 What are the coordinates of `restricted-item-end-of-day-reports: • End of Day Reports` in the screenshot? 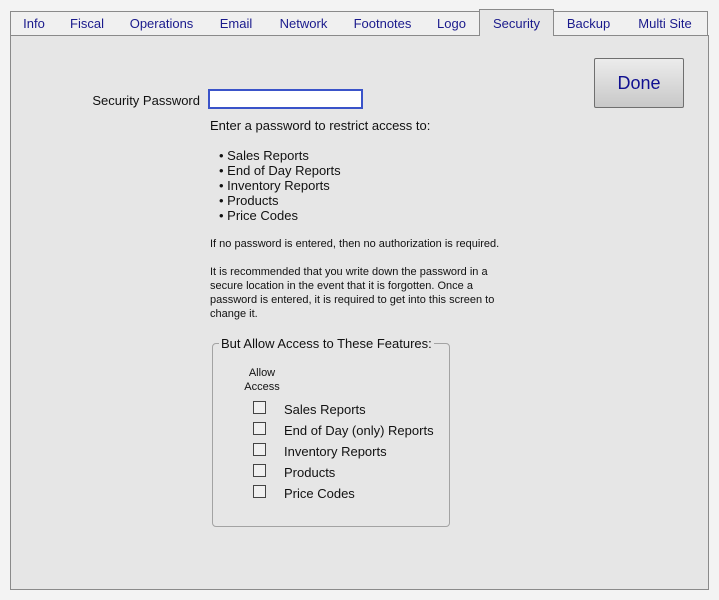 It's located at (280, 170).